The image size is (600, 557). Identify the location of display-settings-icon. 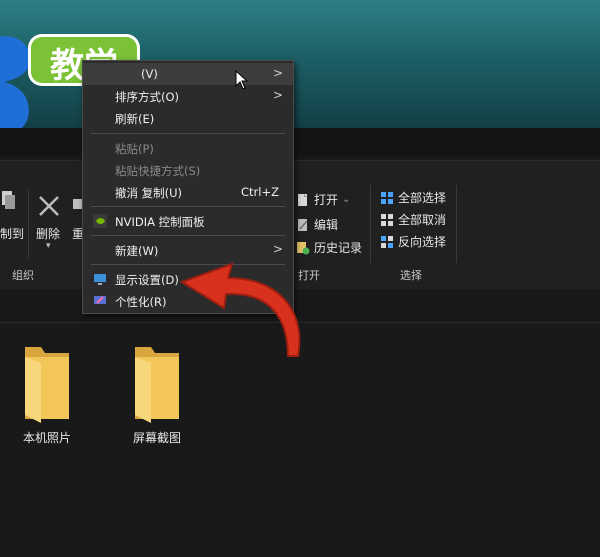
(100, 279).